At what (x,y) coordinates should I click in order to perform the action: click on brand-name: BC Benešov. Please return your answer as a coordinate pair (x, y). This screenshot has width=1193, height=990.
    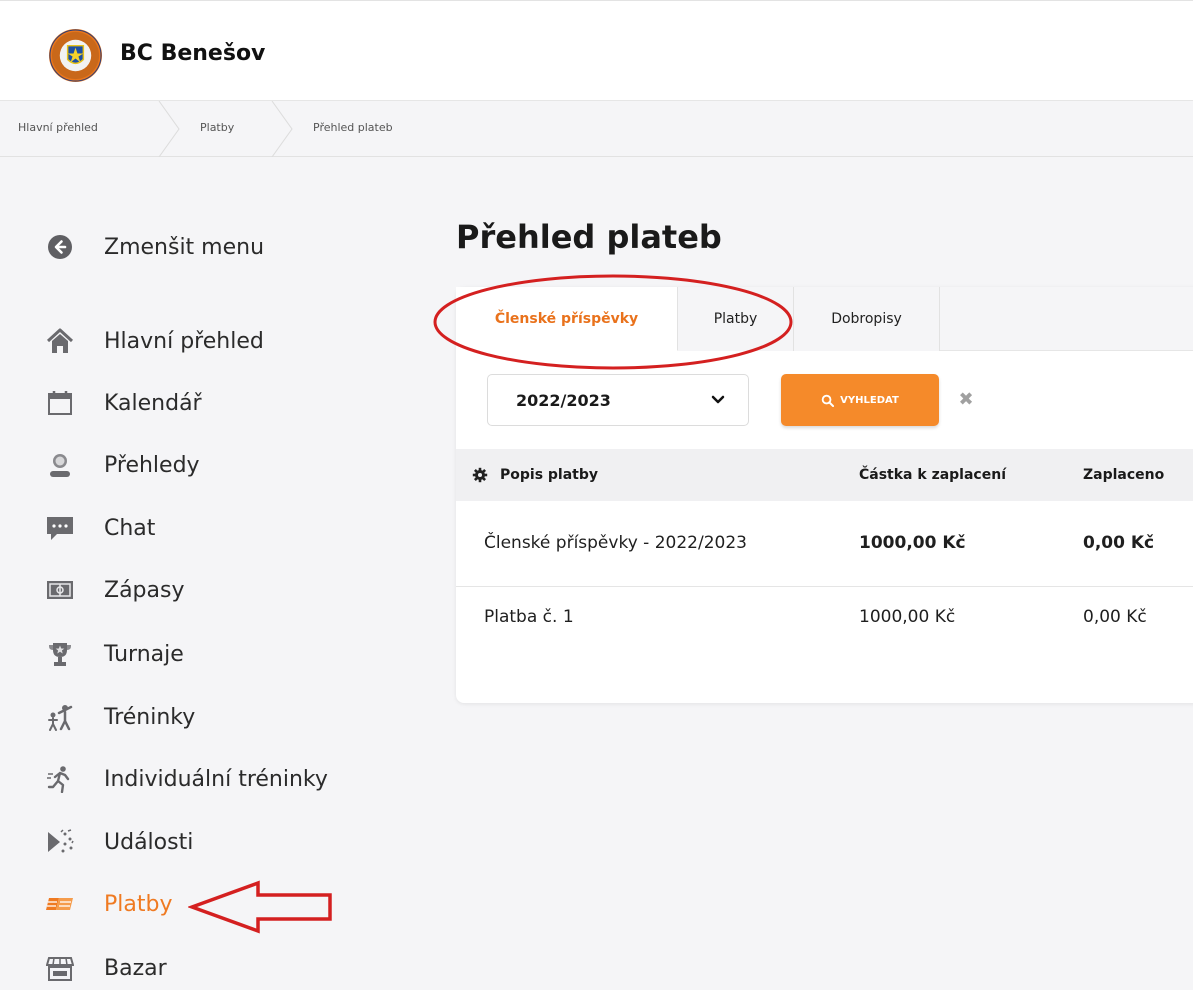
    Looking at the image, I should click on (192, 53).